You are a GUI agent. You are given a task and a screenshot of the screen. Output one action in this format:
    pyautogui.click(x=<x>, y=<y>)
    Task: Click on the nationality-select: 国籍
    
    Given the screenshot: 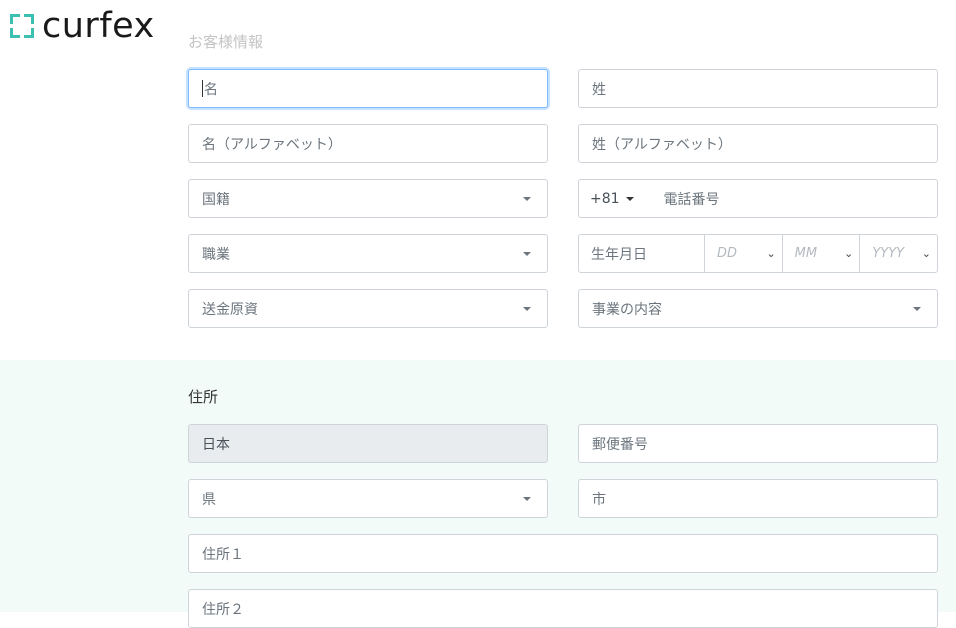 What is the action you would take?
    pyautogui.click(x=368, y=198)
    